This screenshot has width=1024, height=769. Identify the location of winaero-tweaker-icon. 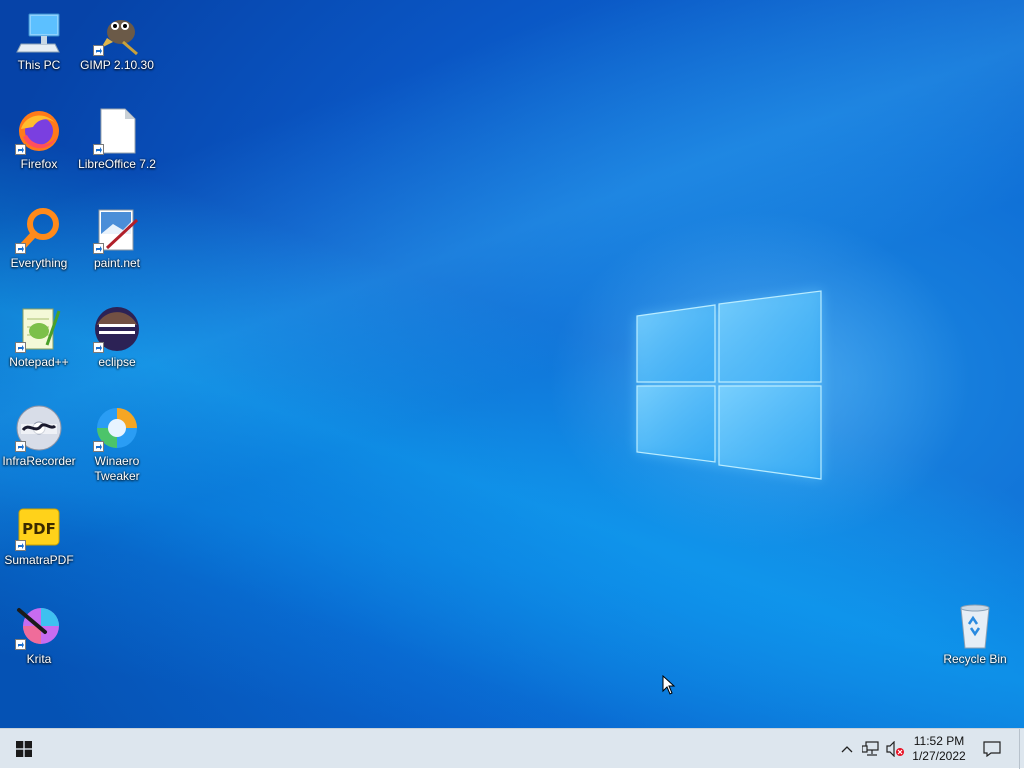
(117, 428).